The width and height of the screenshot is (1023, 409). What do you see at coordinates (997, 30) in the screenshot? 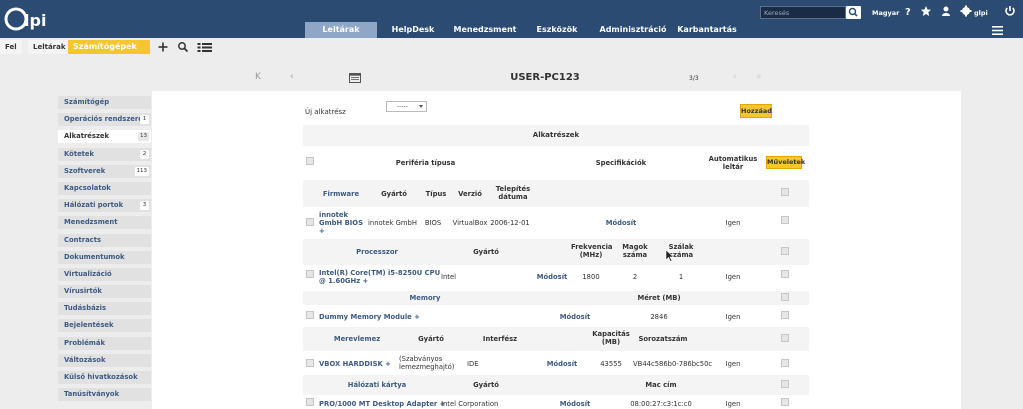
I see `hamburger-menu-icon` at bounding box center [997, 30].